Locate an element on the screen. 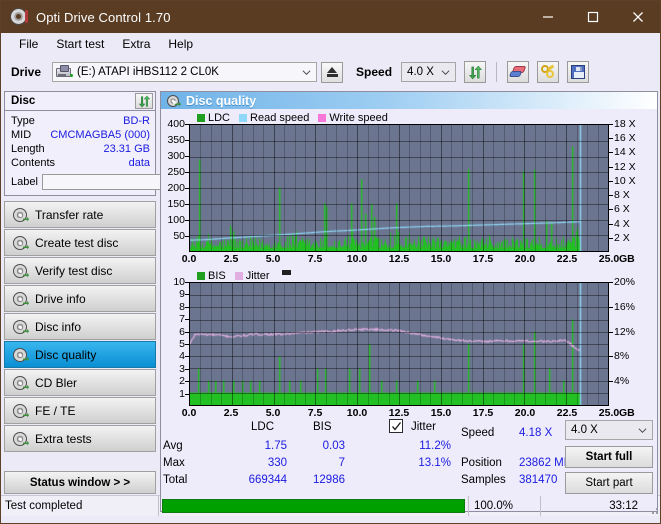 The height and width of the screenshot is (524, 661). y-tick-label: 300 is located at coordinates (176, 156).